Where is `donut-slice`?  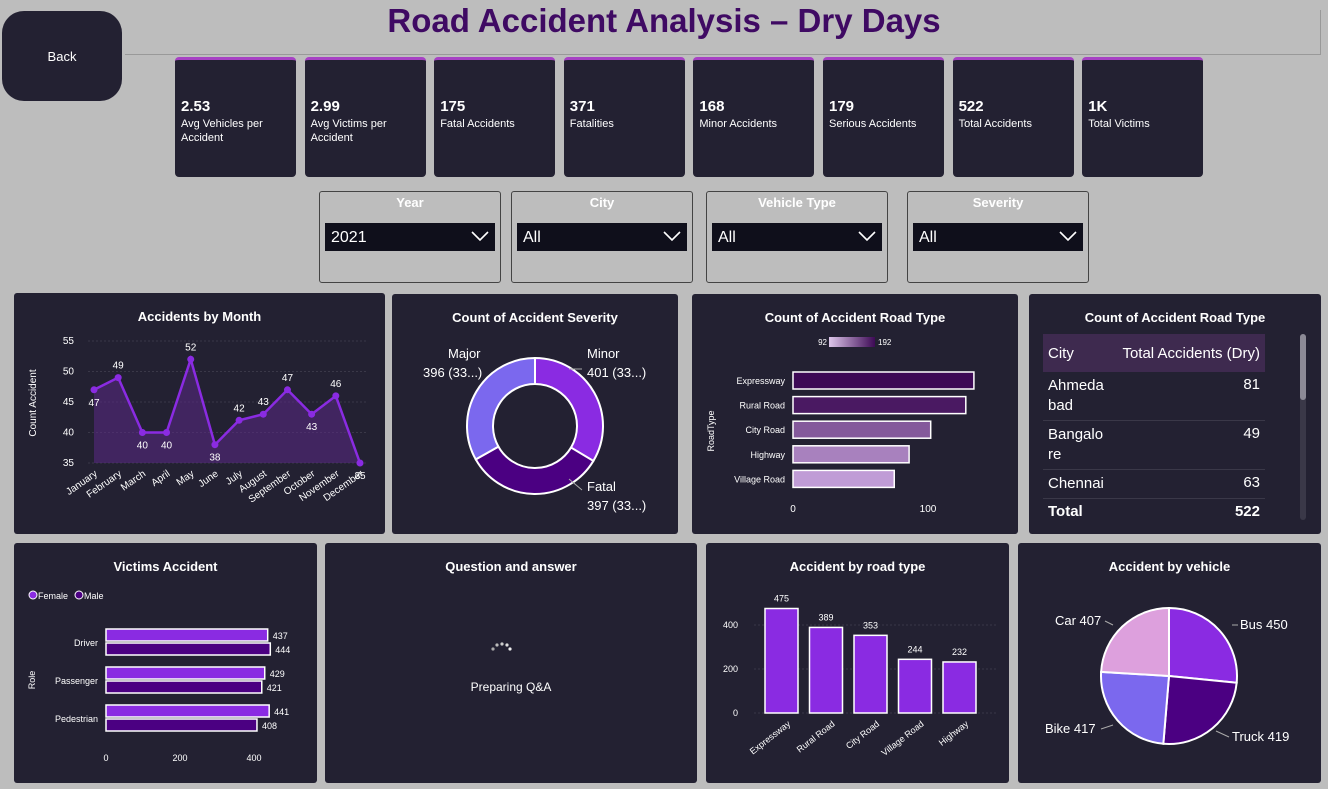 donut-slice is located at coordinates (534, 470).